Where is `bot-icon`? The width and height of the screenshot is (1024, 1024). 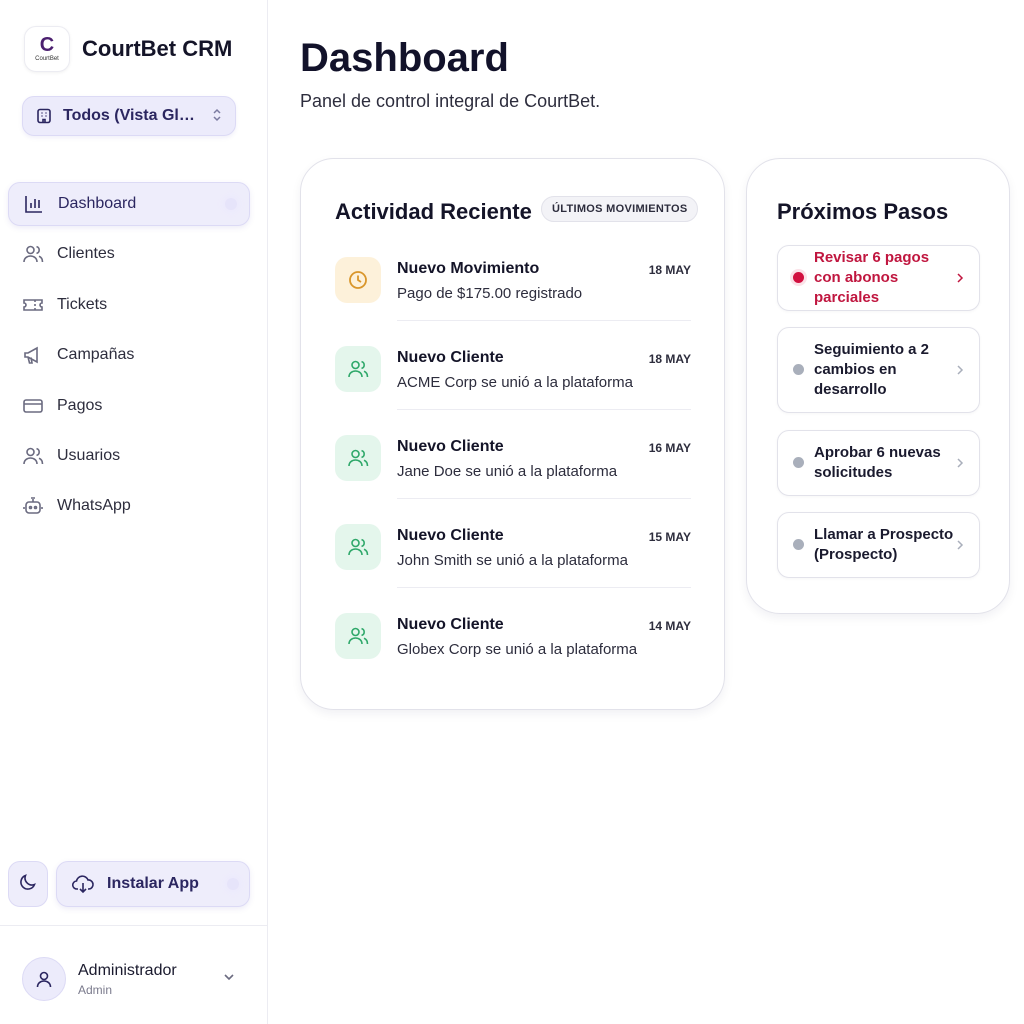 bot-icon is located at coordinates (33, 506).